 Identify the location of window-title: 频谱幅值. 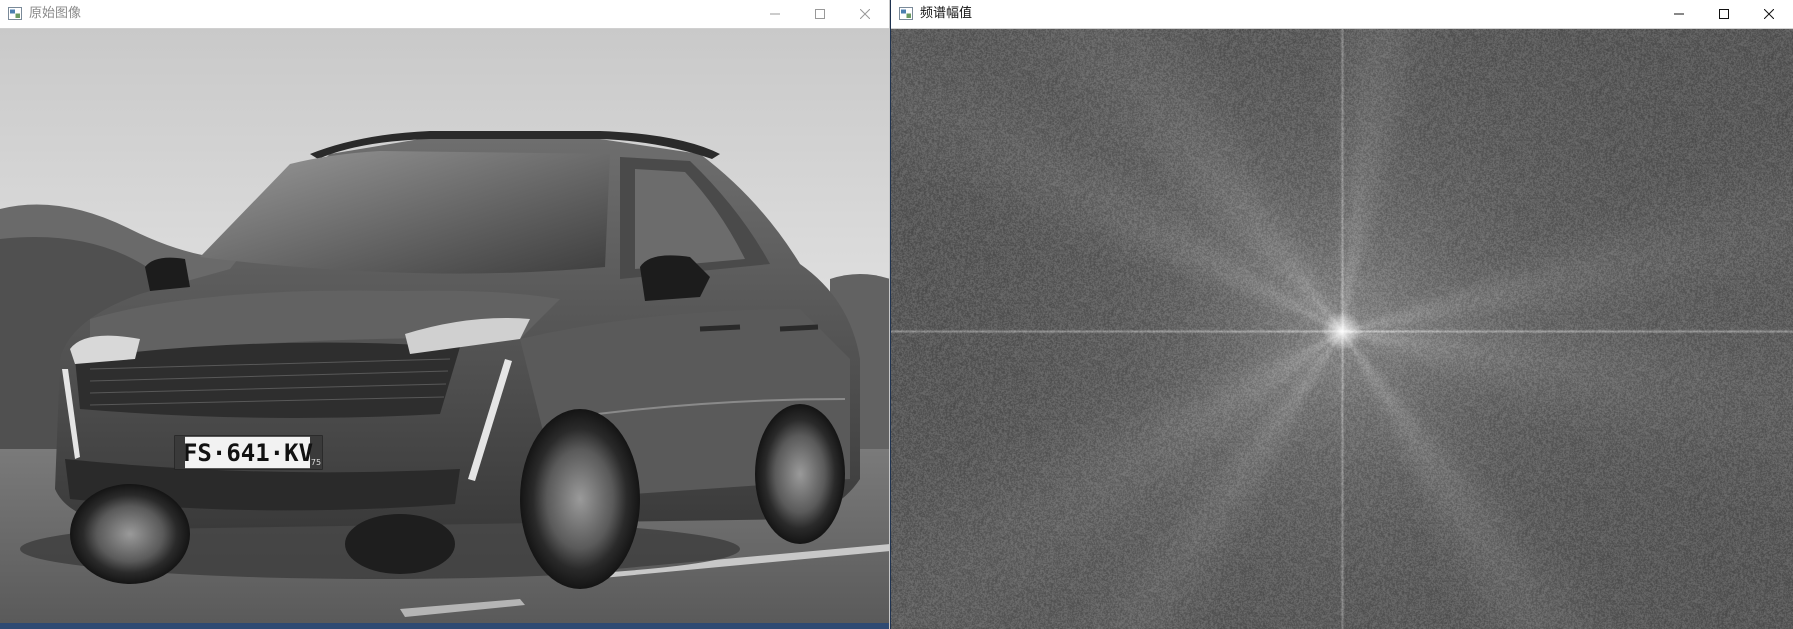
(946, 13).